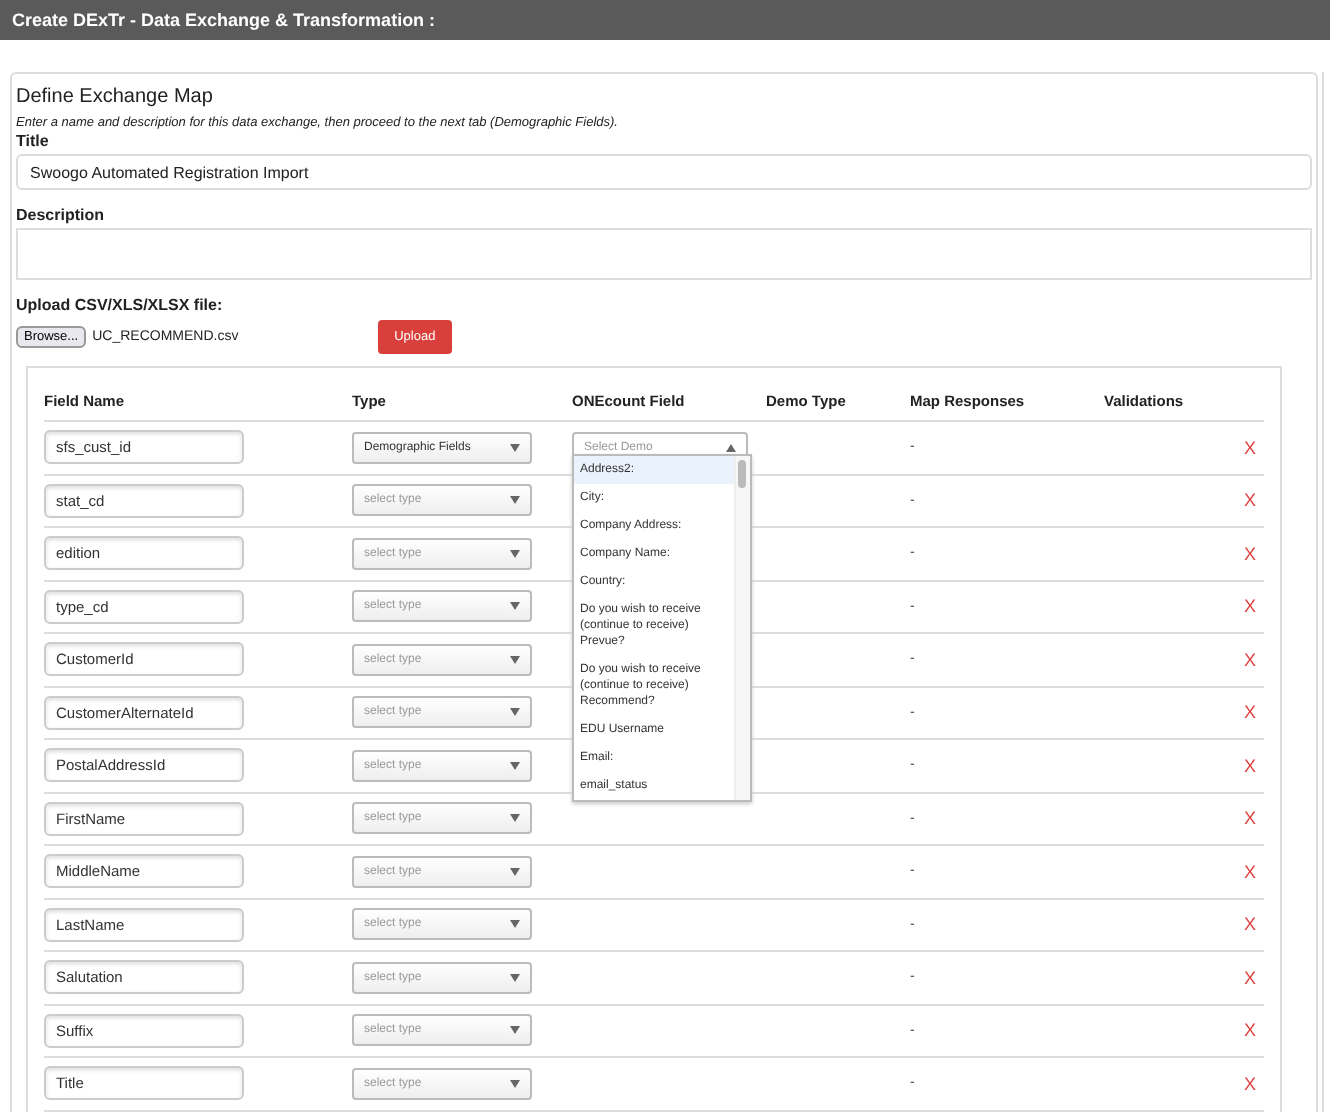 Image resolution: width=1330 pixels, height=1112 pixels. Describe the element at coordinates (33, 141) in the screenshot. I see `title-label: Title` at that location.